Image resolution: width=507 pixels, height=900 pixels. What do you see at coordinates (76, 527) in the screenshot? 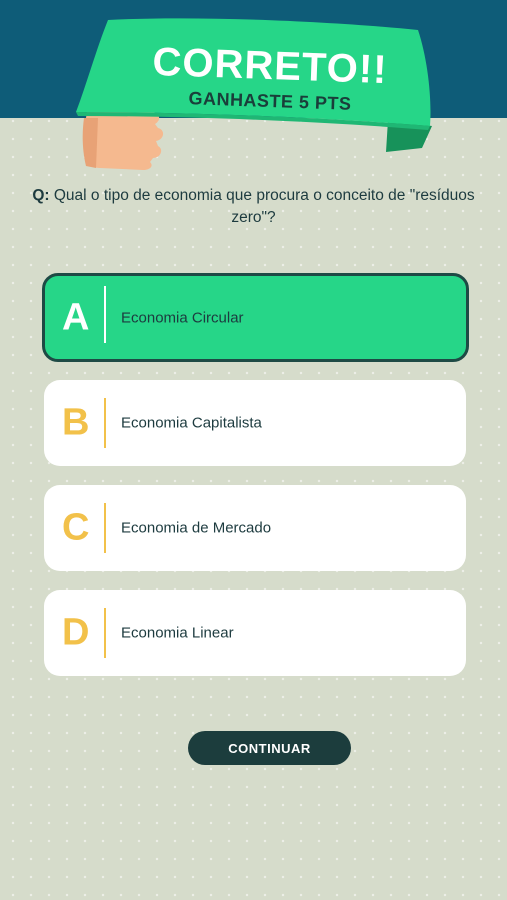
I see `answer-letter: C` at bounding box center [76, 527].